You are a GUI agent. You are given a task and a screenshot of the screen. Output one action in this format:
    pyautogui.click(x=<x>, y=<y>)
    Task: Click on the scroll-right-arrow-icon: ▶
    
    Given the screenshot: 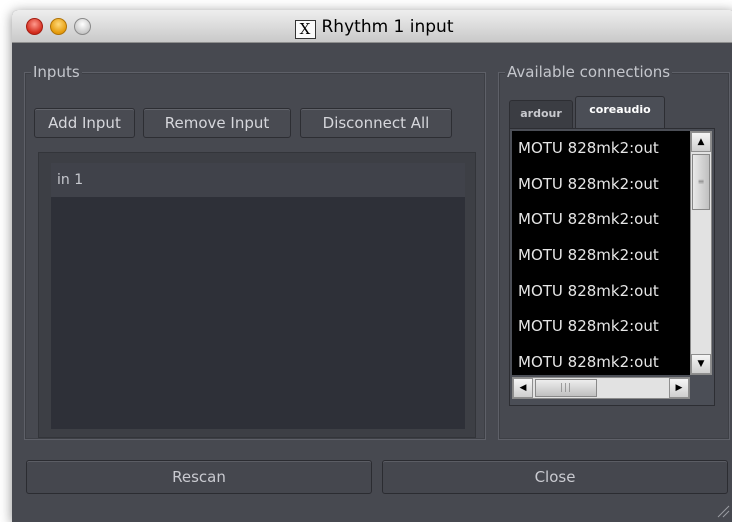 What is the action you would take?
    pyautogui.click(x=679, y=388)
    